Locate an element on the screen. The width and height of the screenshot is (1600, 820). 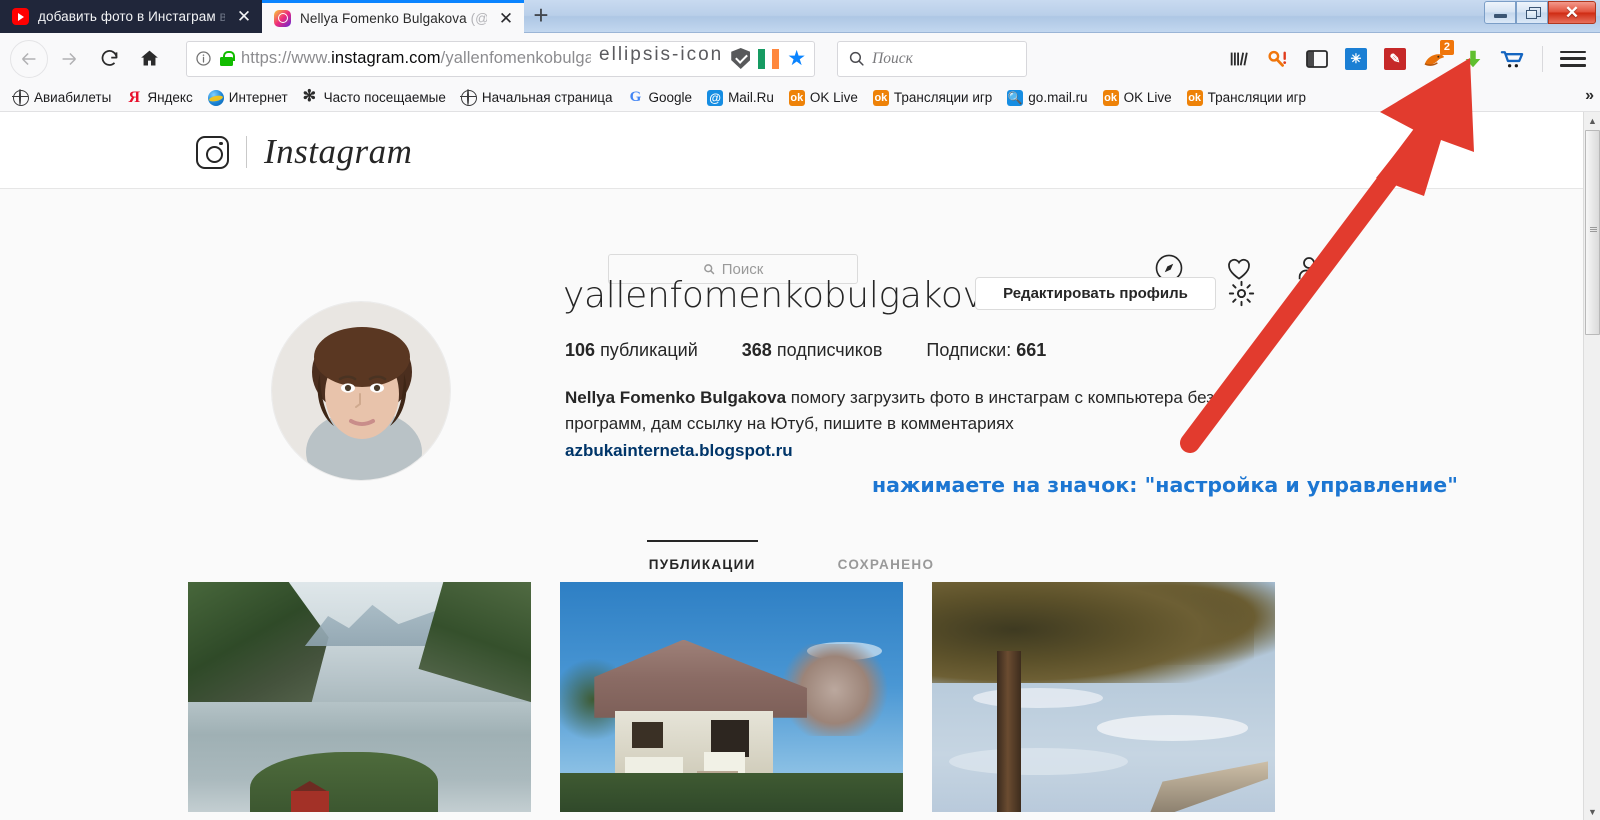
close-window-button: ✕ is located at coordinates (1572, 12).